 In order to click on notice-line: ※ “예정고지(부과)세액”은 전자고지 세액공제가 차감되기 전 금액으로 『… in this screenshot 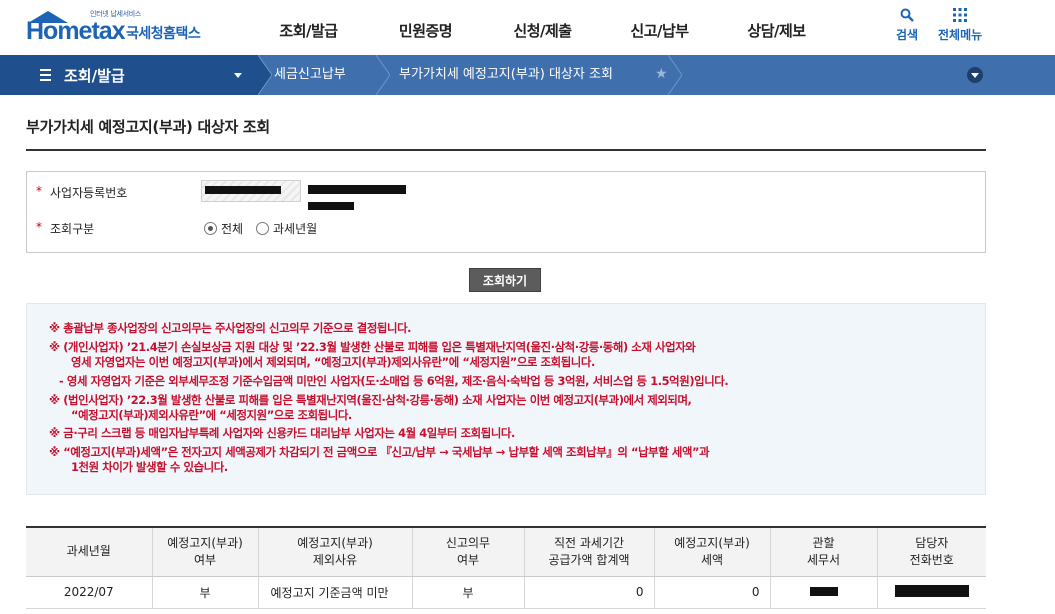, I will do `click(379, 452)`.